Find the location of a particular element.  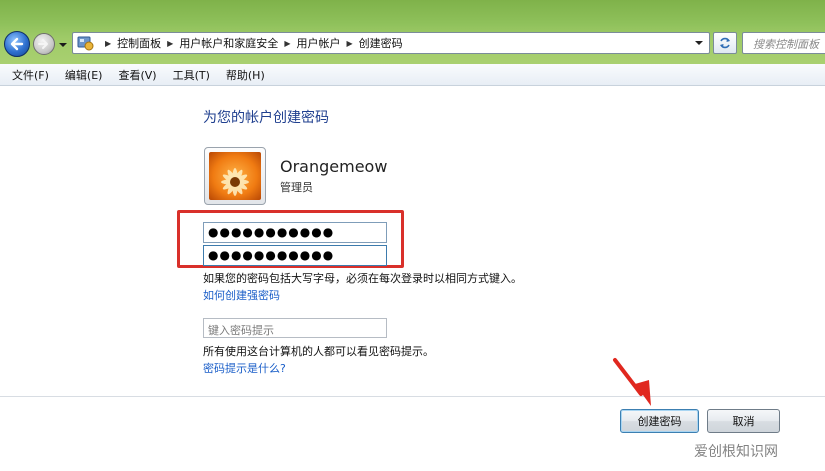

avatar is located at coordinates (235, 176).